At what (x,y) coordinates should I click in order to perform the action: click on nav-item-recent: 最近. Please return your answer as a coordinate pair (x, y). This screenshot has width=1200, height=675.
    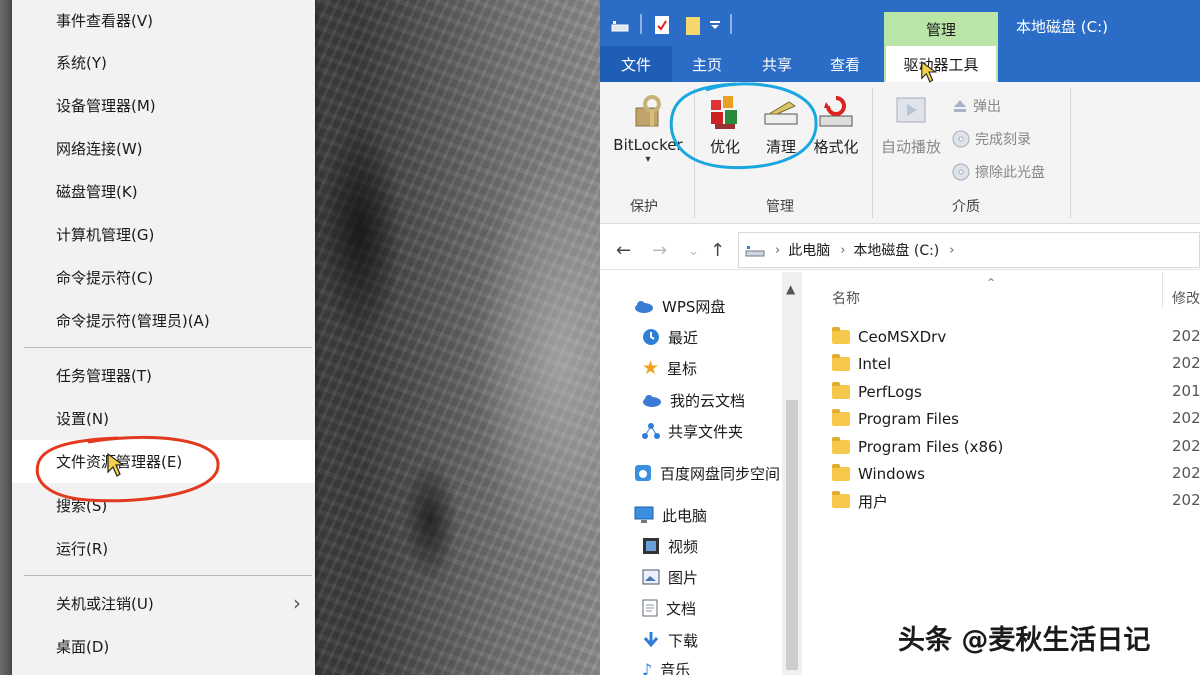
    Looking at the image, I should click on (670, 337).